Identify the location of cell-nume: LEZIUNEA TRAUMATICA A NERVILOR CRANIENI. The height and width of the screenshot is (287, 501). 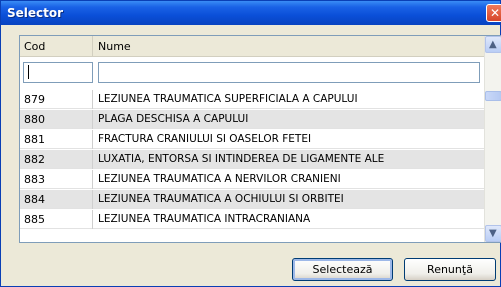
(219, 179).